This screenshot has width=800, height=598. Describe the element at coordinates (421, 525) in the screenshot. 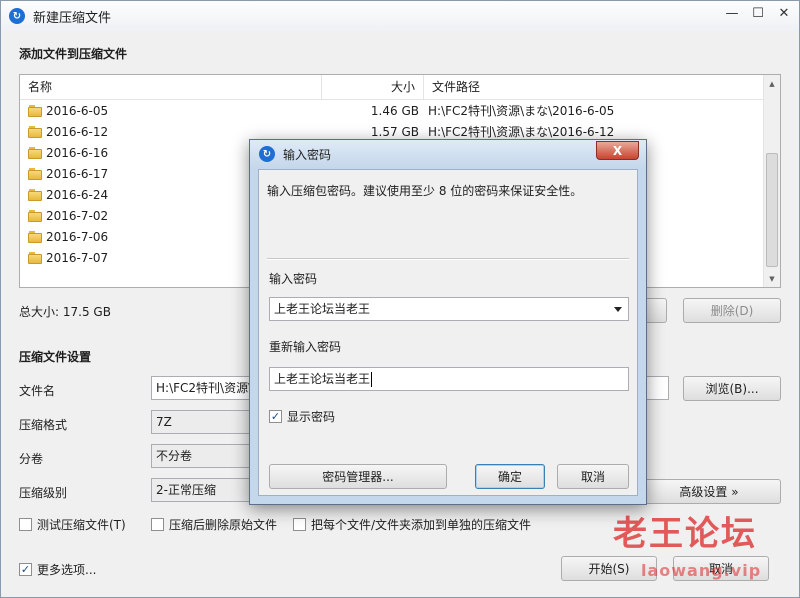

I see `separate-archives-label: 把每个文件/文件夹添加到单独的压缩文件` at that location.